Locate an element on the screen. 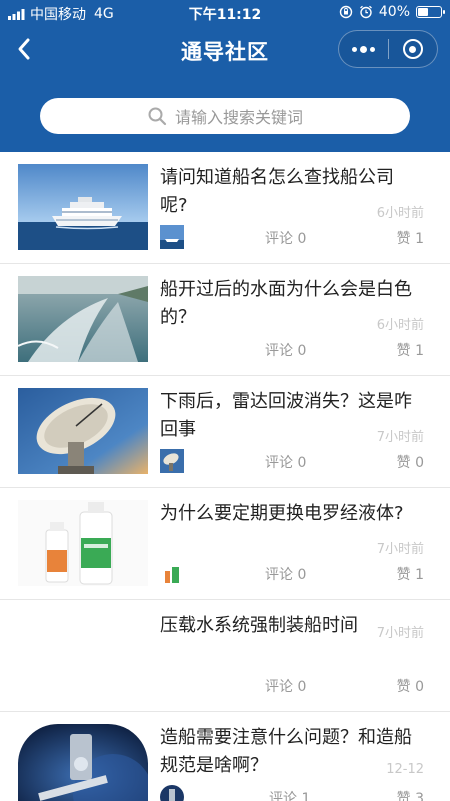 This screenshot has width=450, height=801. search-bar: 请输入搜索关键词 is located at coordinates (225, 116).